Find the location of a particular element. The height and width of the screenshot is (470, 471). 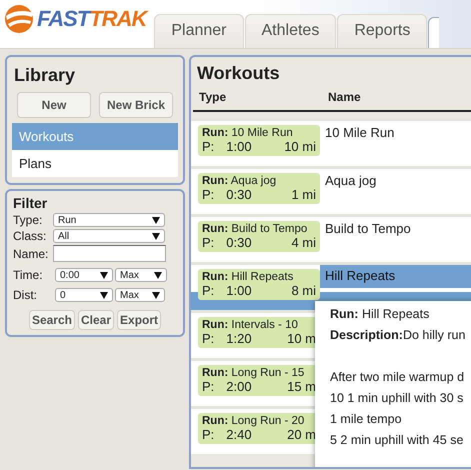

tooltip-text: After two mile warmup d is located at coordinates (398, 378).